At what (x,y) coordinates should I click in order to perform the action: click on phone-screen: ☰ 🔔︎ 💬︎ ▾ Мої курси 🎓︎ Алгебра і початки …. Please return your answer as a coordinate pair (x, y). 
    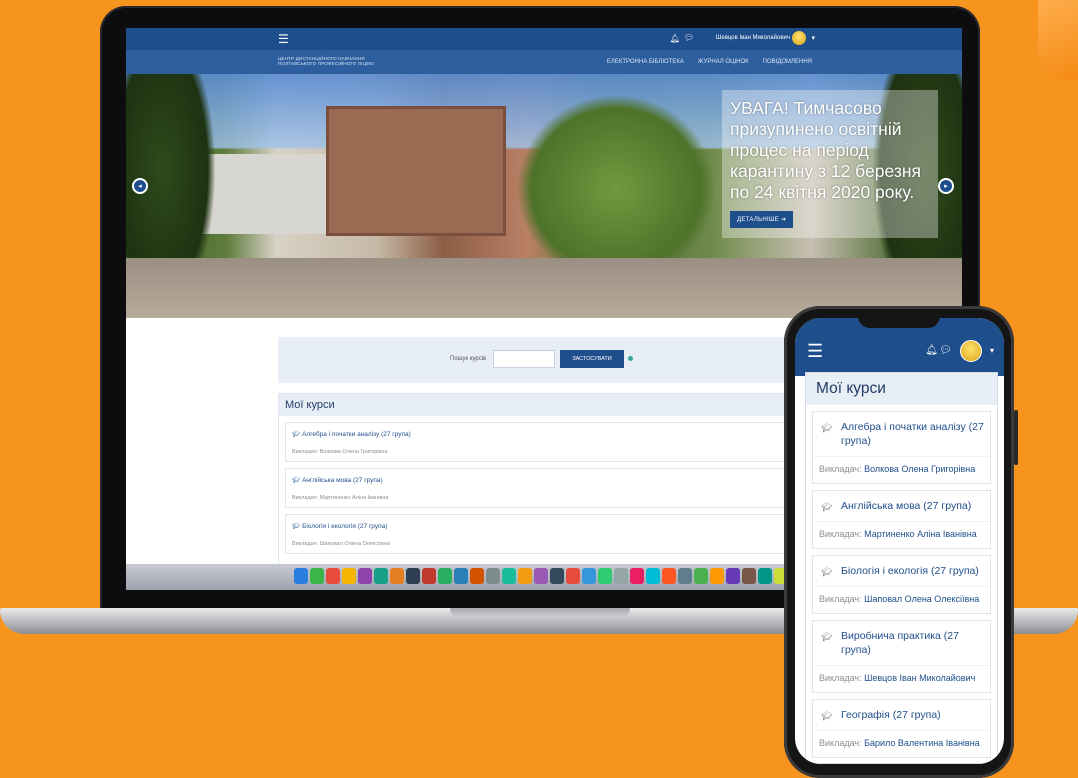
    Looking at the image, I should click on (899, 541).